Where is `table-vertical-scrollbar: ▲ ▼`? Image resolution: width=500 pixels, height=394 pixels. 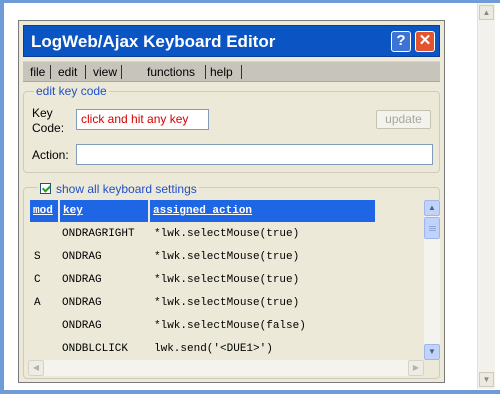
table-vertical-scrollbar: ▲ ▼ is located at coordinates (432, 280).